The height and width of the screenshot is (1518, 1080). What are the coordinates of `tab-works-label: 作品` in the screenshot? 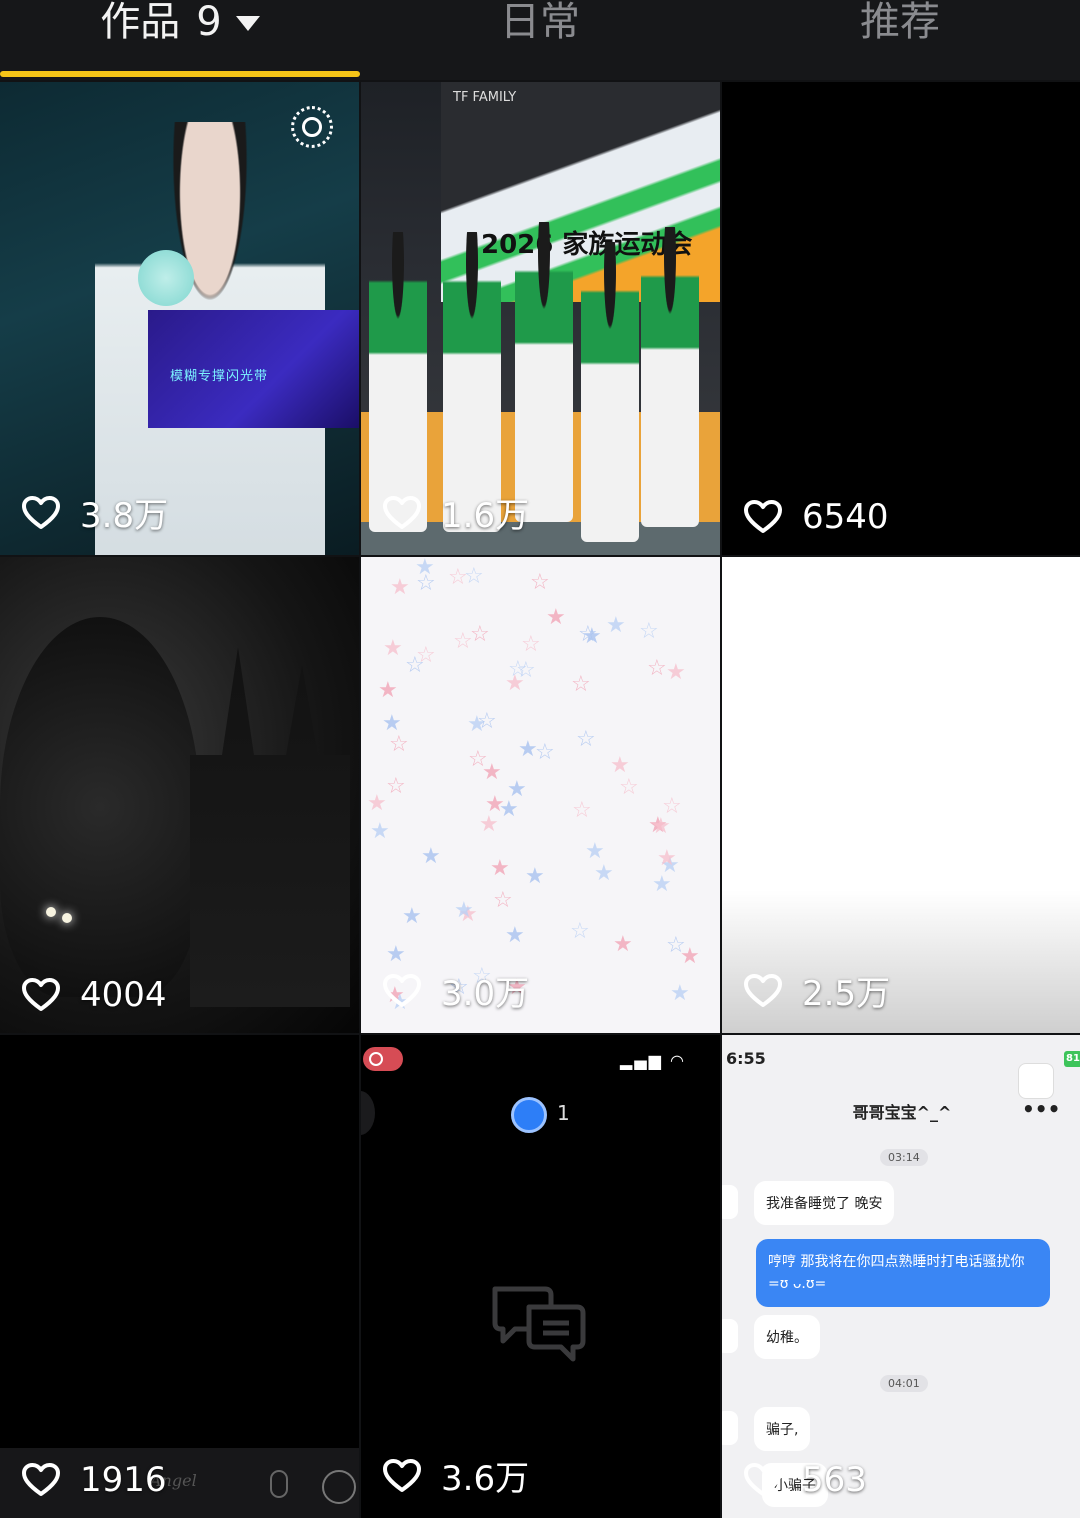 It's located at (140, 22).